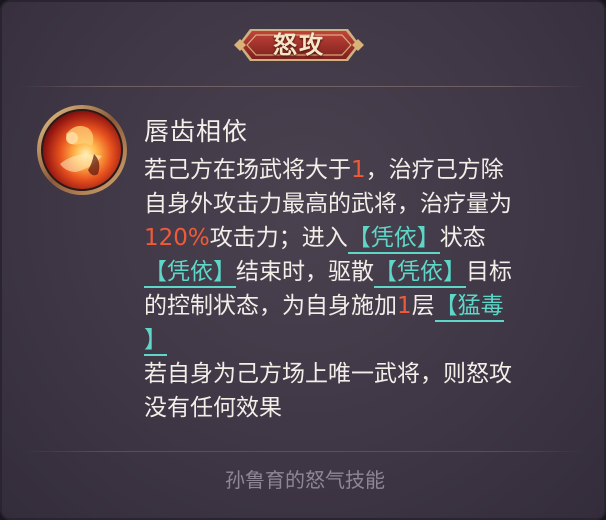 This screenshot has height=520, width=606. What do you see at coordinates (434, 170) in the screenshot?
I see `description-text: ，治疗己方除` at bounding box center [434, 170].